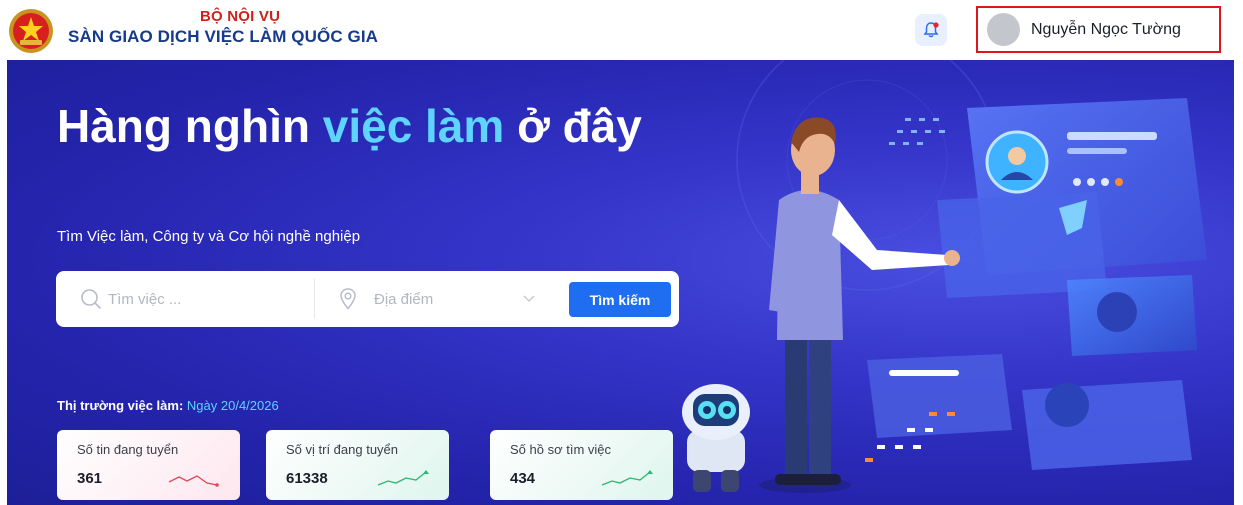  Describe the element at coordinates (523, 478) in the screenshot. I see `stat-value: 434` at that location.